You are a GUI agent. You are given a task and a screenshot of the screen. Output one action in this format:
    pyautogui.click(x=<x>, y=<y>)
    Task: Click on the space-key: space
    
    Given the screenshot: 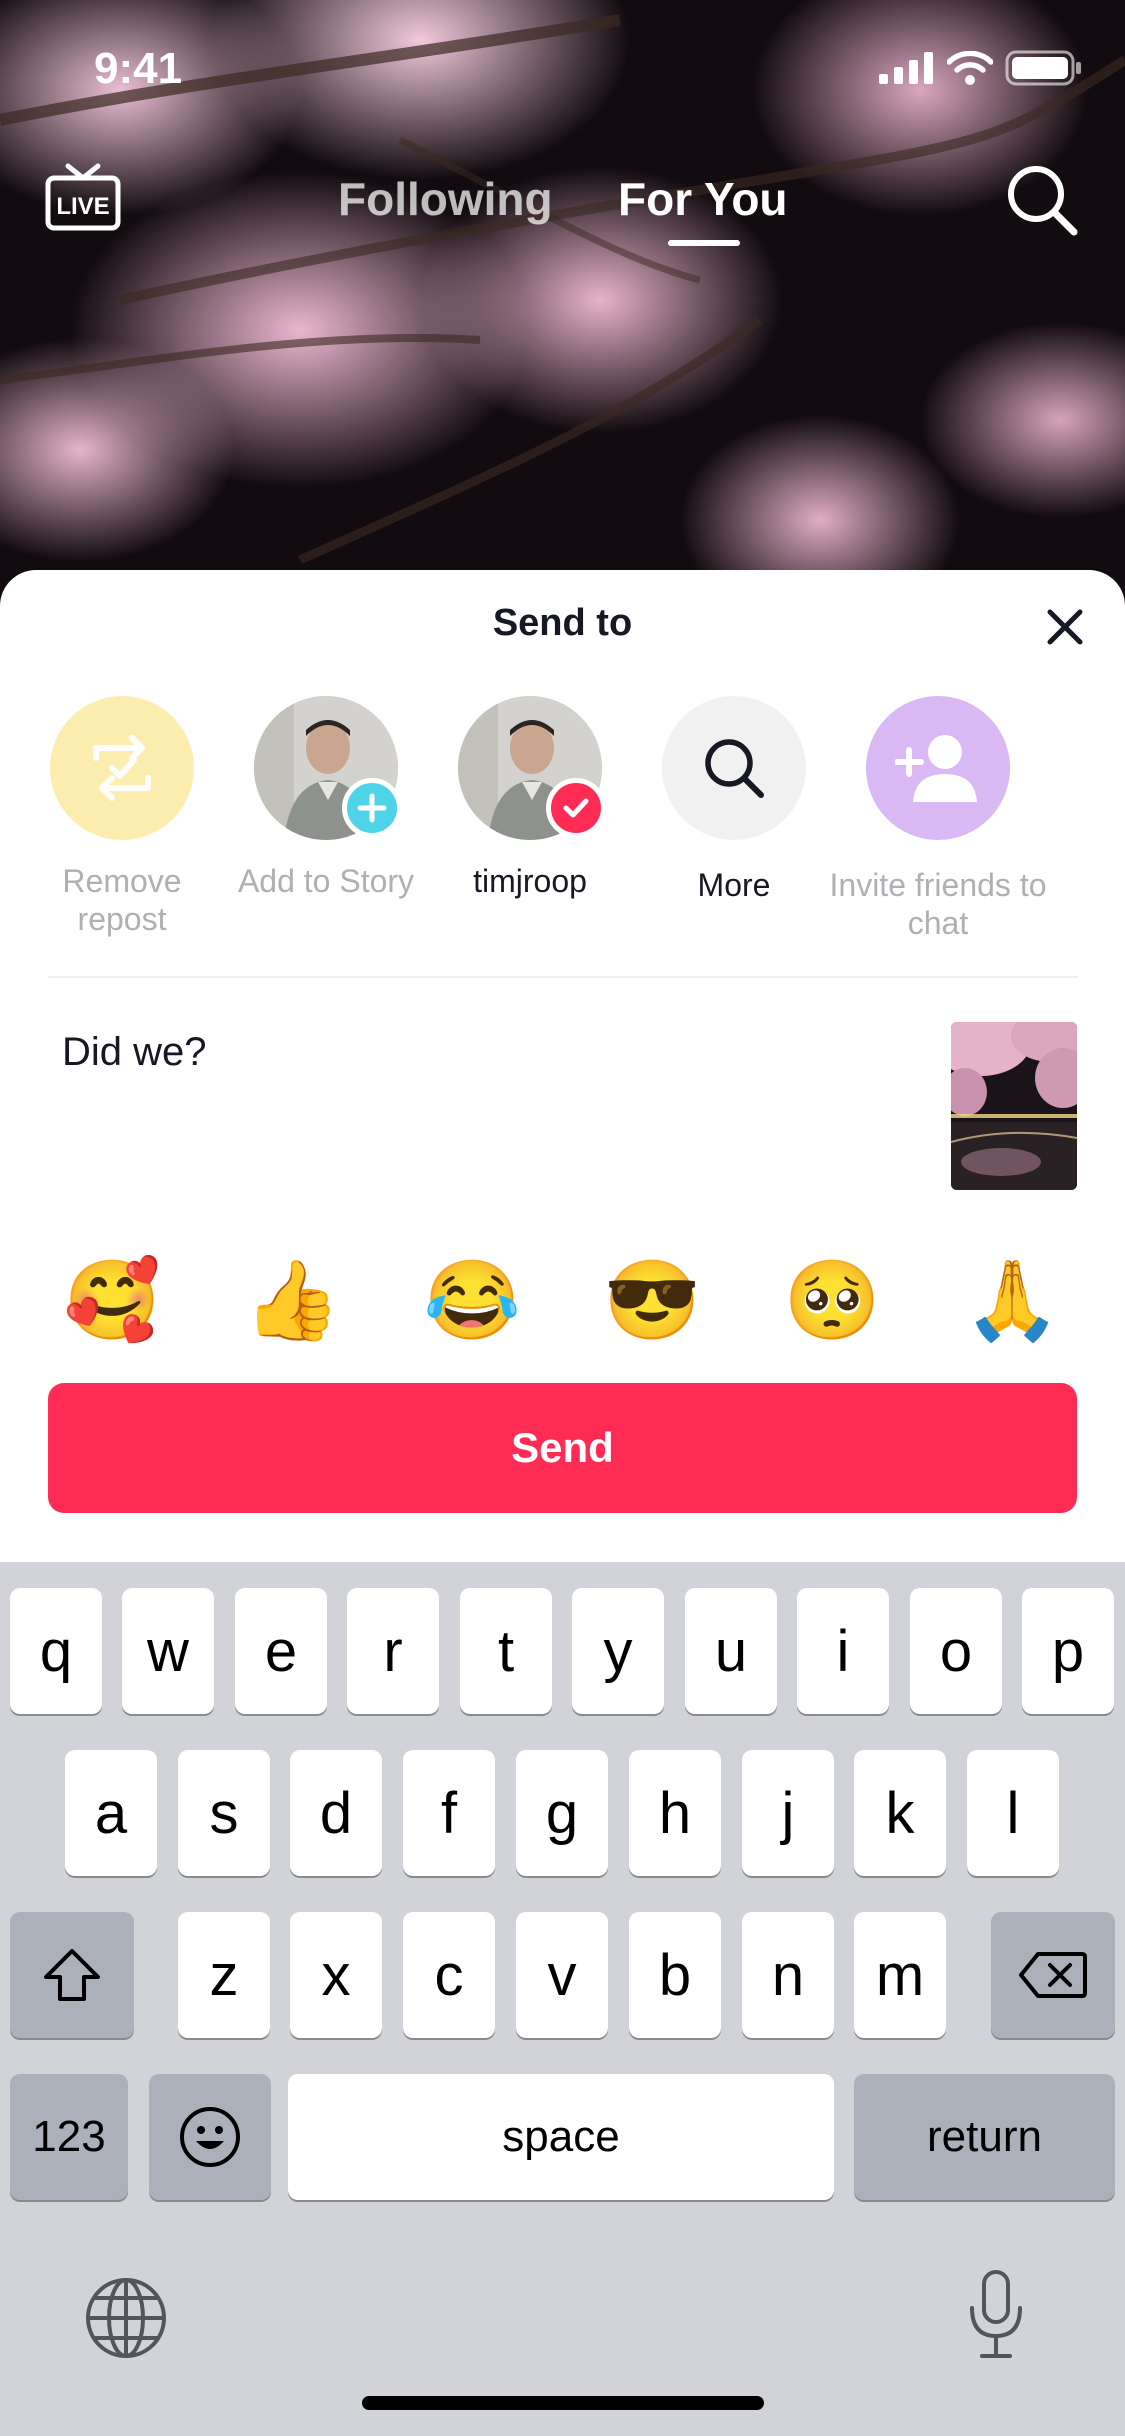 What is the action you would take?
    pyautogui.click(x=561, y=2137)
    